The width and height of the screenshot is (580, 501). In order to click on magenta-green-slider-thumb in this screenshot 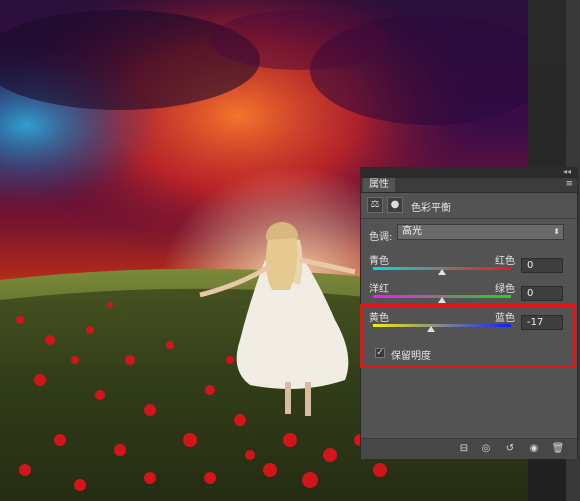, I will do `click(442, 300)`.